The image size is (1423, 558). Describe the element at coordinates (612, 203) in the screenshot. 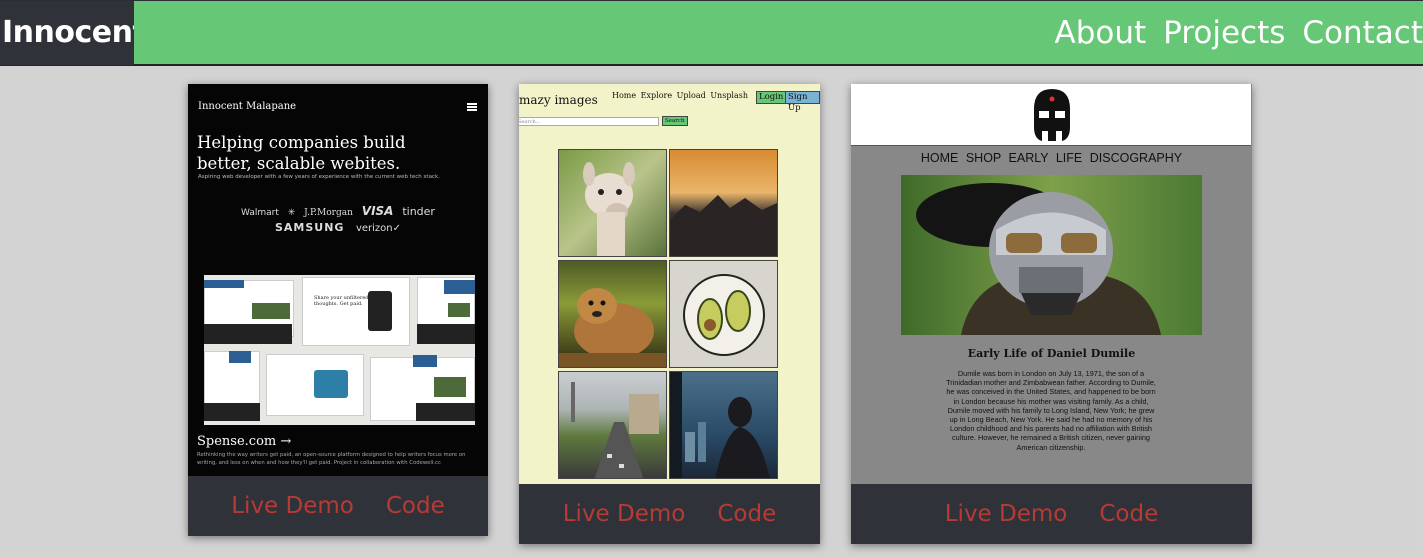

I see `tile-alpaca` at that location.